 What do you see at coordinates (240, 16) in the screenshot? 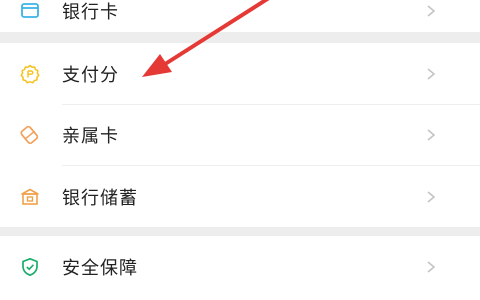
I see `menu-group-top: 银行卡` at bounding box center [240, 16].